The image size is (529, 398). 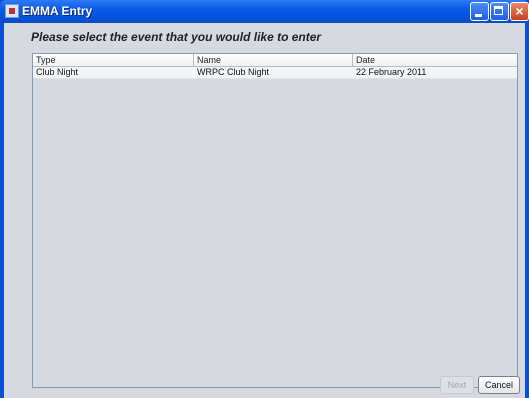 What do you see at coordinates (113, 60) in the screenshot?
I see `column-header-type: Type` at bounding box center [113, 60].